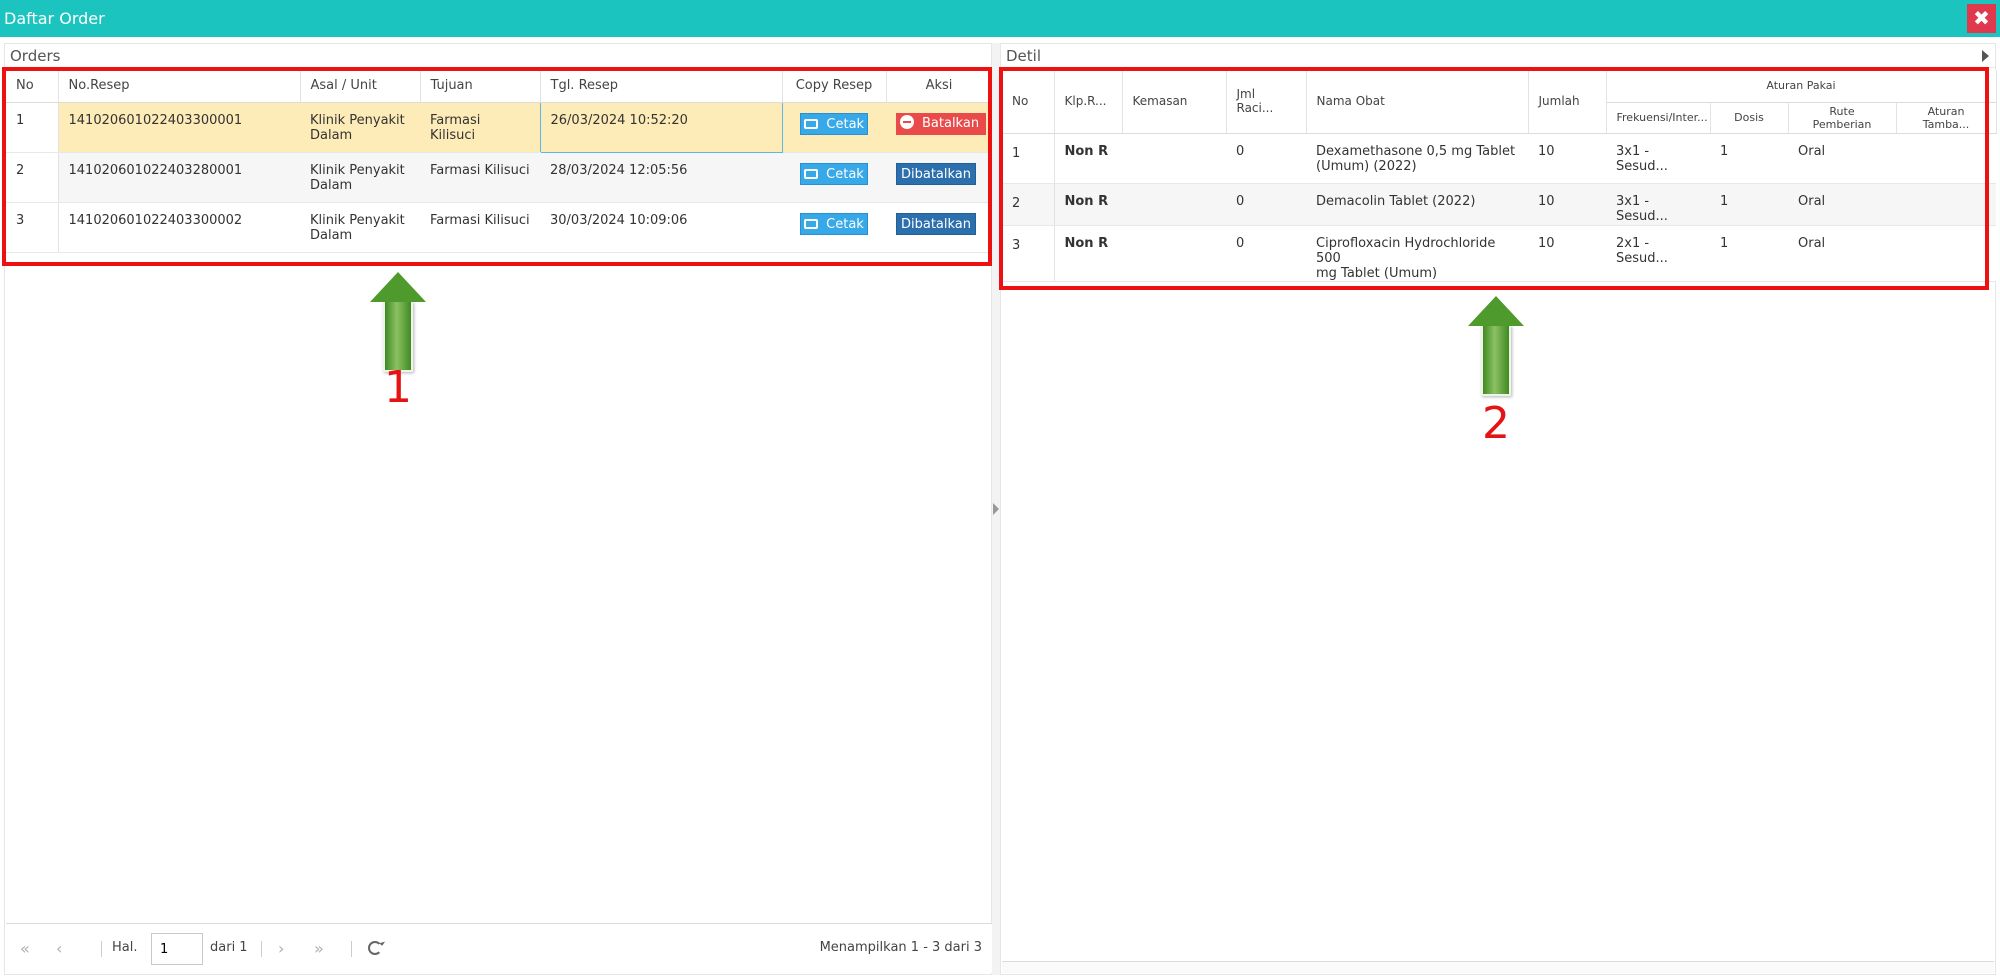 The width and height of the screenshot is (2000, 979). I want to click on close-button: ✖, so click(1981, 18).